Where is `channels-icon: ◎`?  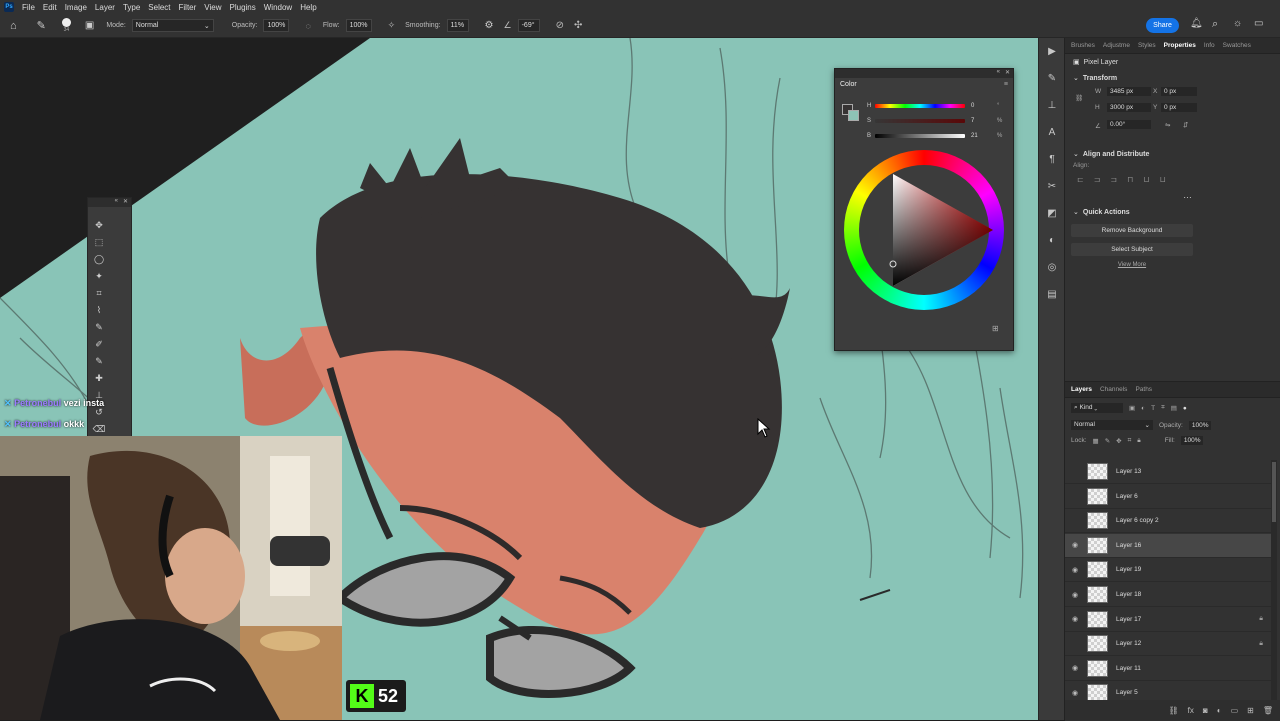 channels-icon: ◎ is located at coordinates (1052, 267).